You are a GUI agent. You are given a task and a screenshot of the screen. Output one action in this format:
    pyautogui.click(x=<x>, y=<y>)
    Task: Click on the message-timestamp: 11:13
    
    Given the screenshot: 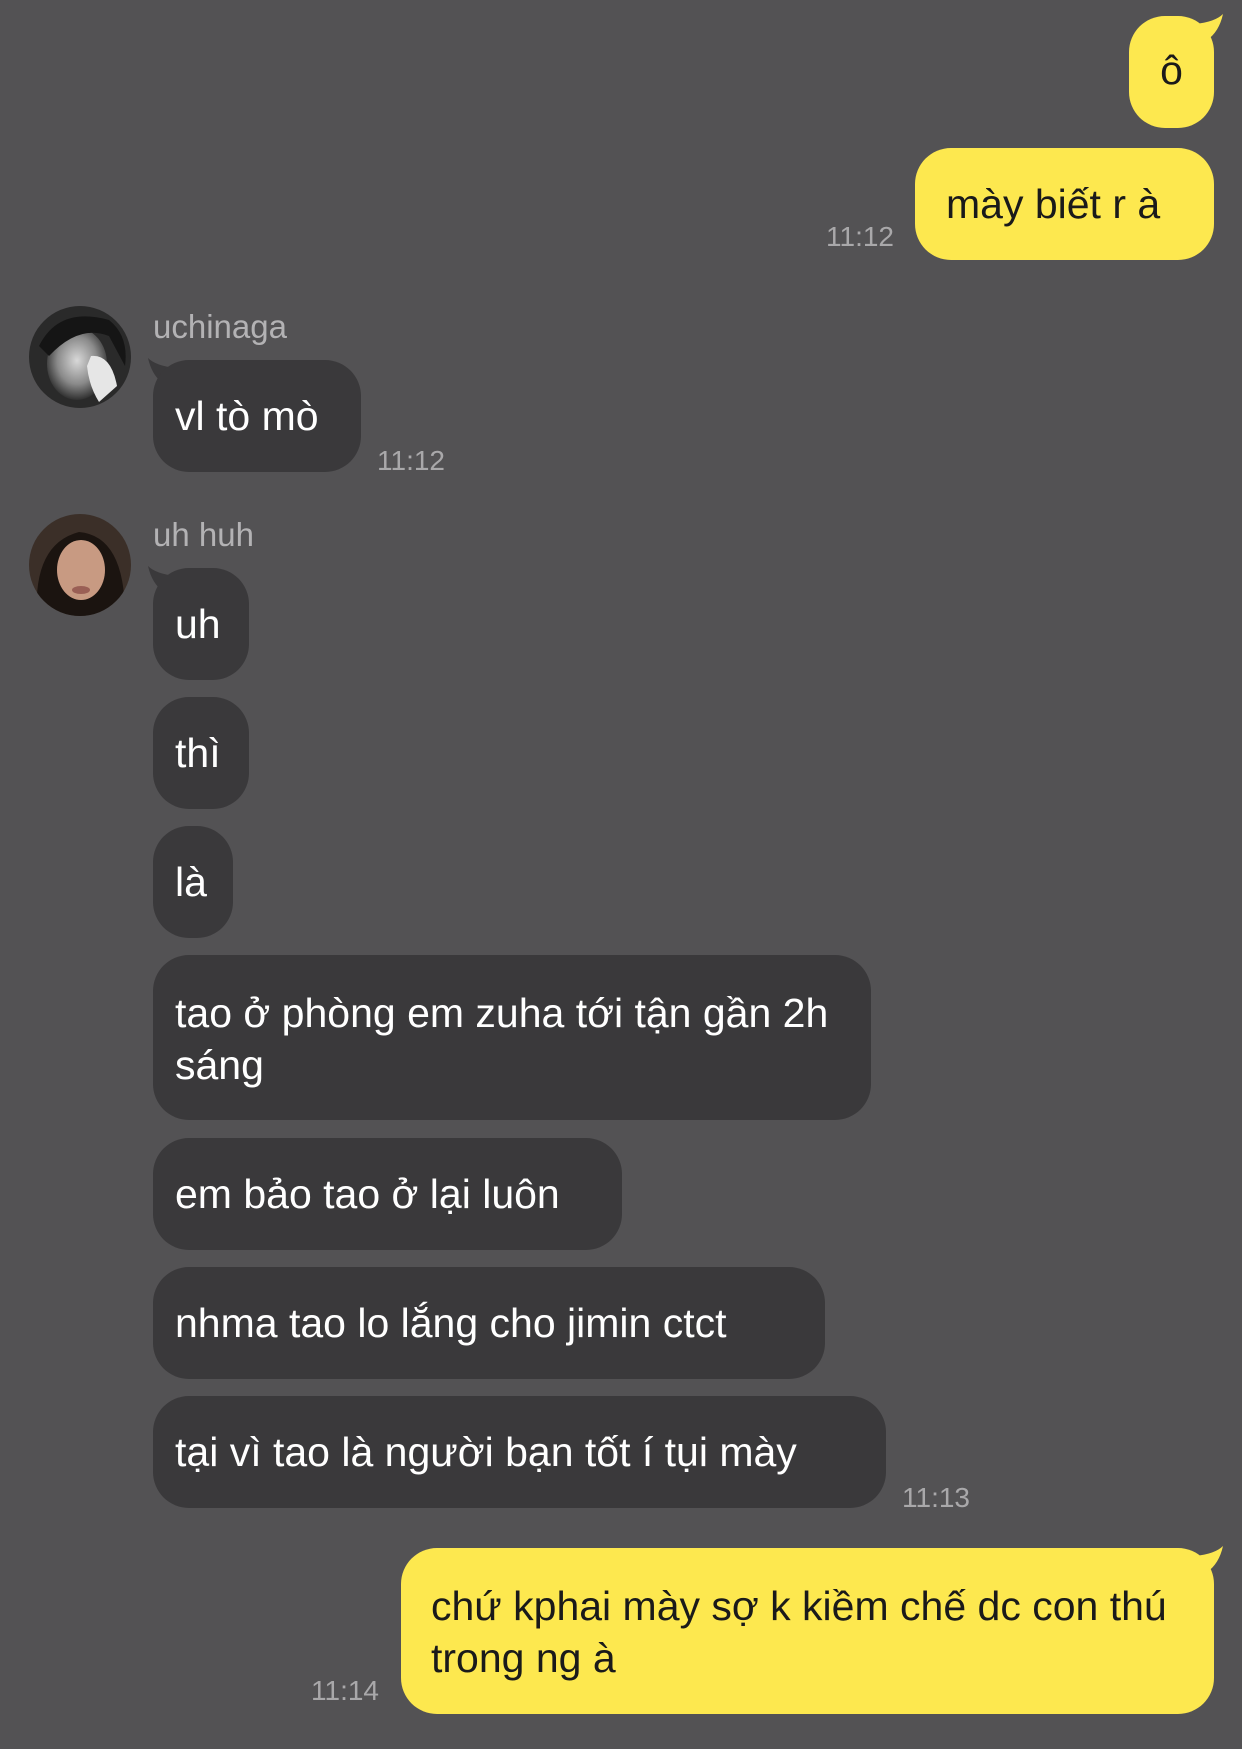 What is the action you would take?
    pyautogui.click(x=936, y=1497)
    